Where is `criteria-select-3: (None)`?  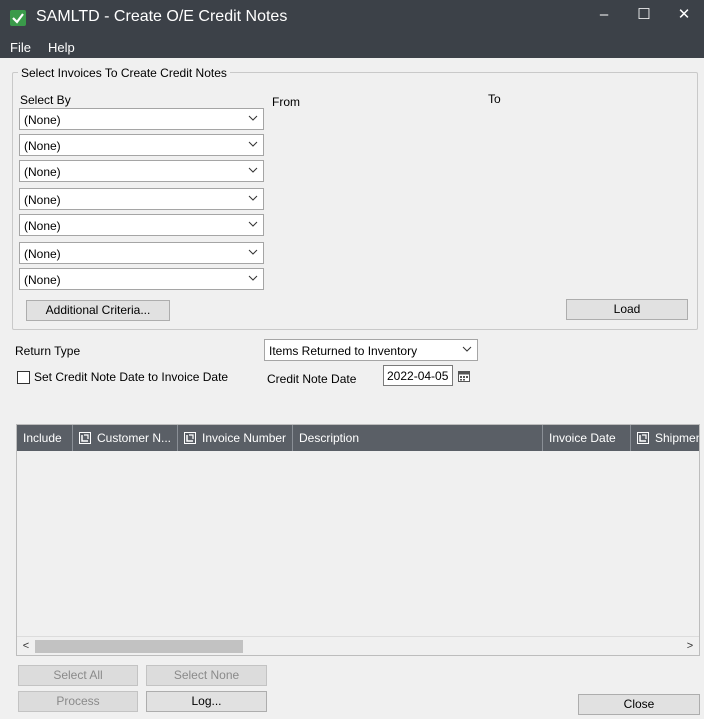
criteria-select-3: (None) is located at coordinates (141, 171).